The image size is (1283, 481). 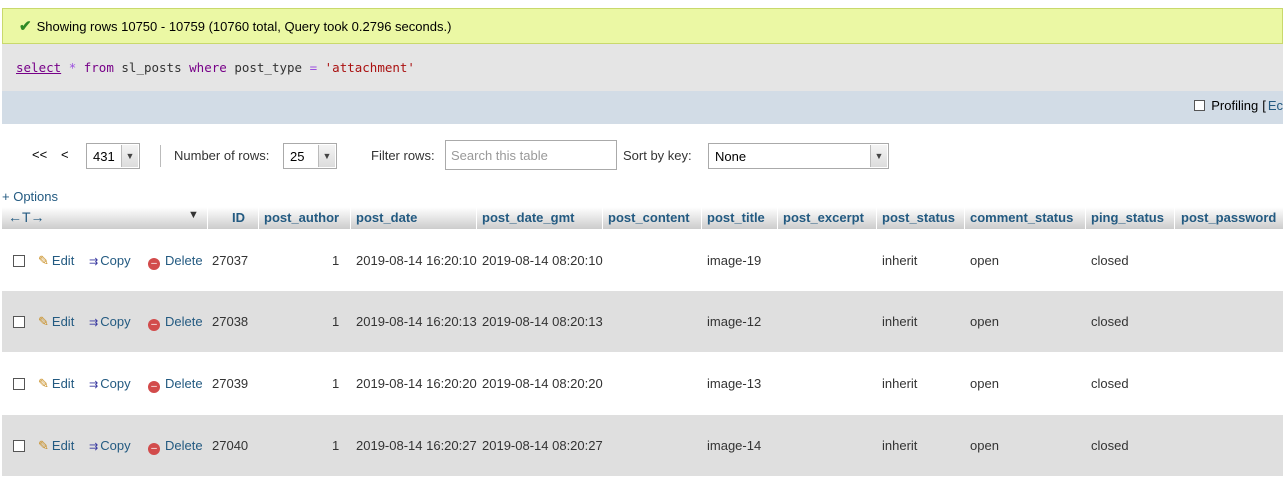 I want to click on cell-post-date-gmt: 2019-08-14 08:20:20, so click(x=542, y=383).